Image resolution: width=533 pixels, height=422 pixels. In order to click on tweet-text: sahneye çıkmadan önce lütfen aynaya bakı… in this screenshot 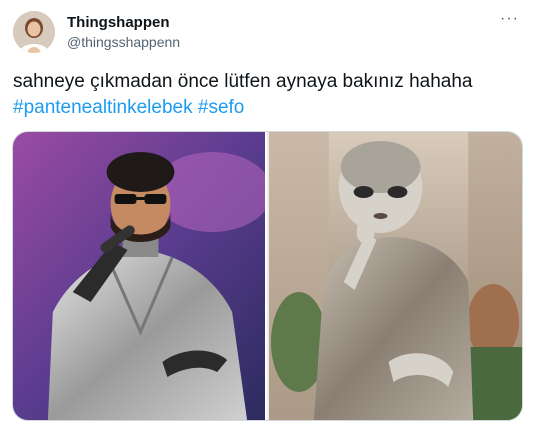, I will do `click(268, 95)`.